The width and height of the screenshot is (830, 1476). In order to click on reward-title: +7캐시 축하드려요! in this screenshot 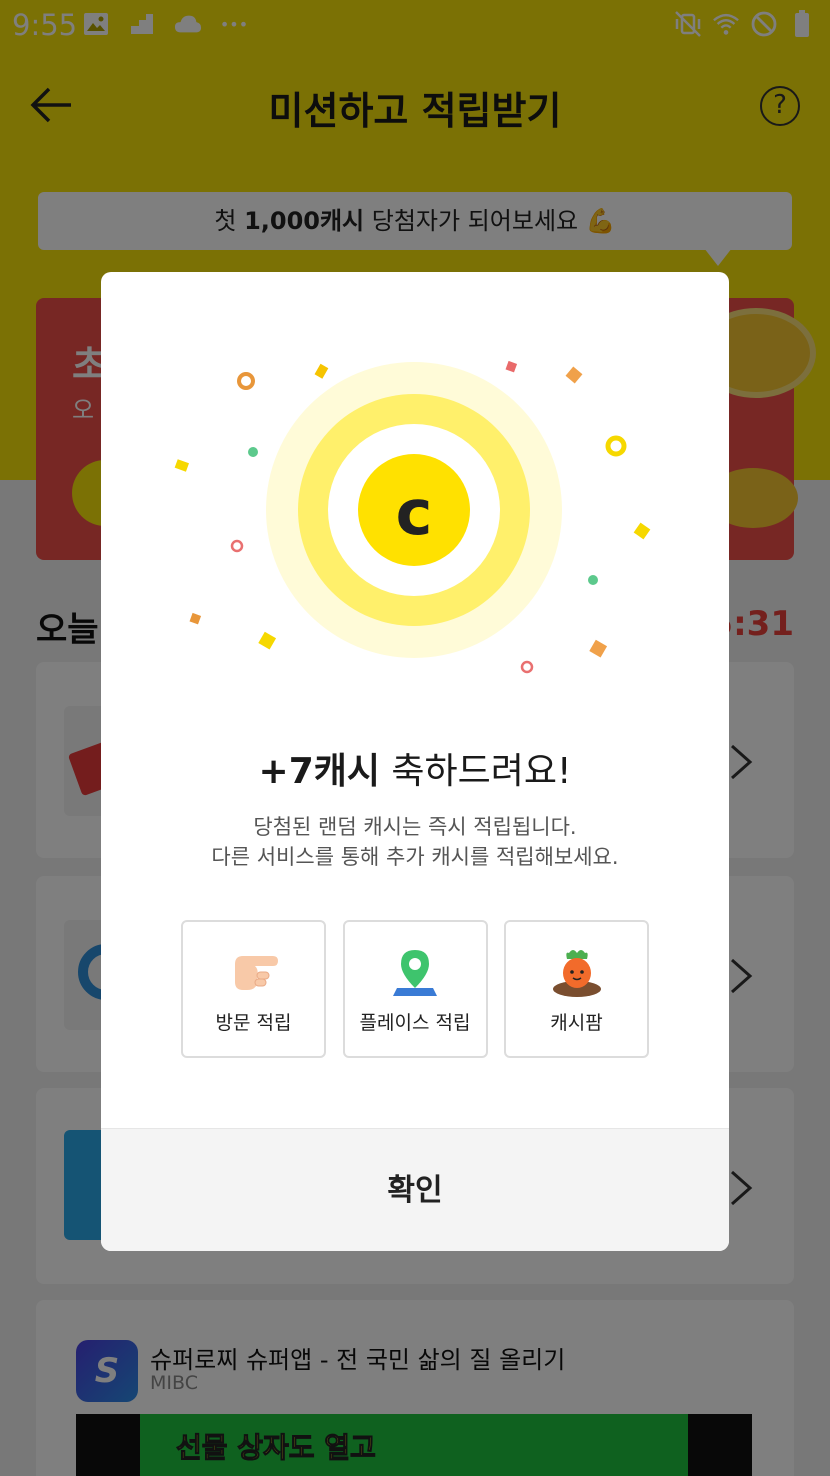, I will do `click(415, 768)`.